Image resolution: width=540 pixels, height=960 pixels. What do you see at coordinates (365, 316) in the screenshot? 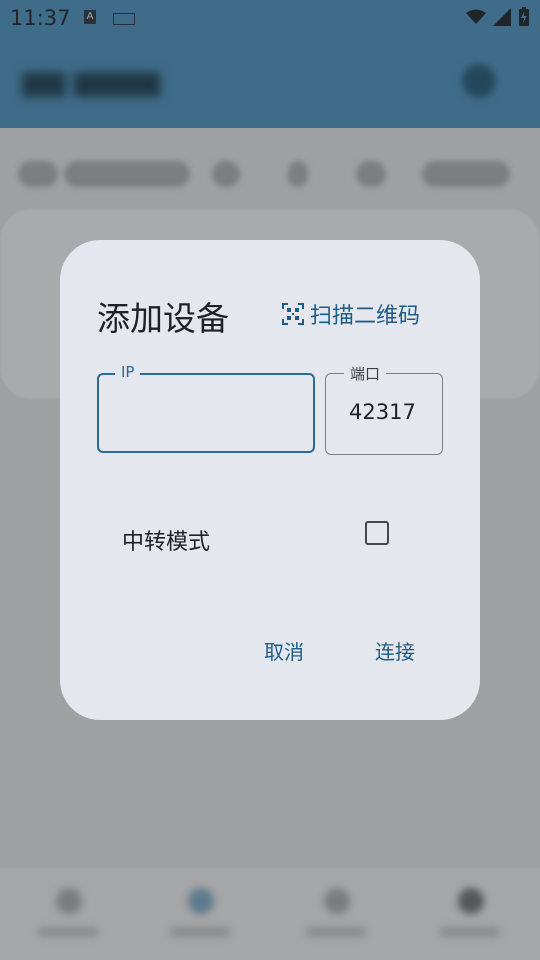
I see `scan-qr-label: 扫描二维码` at bounding box center [365, 316].